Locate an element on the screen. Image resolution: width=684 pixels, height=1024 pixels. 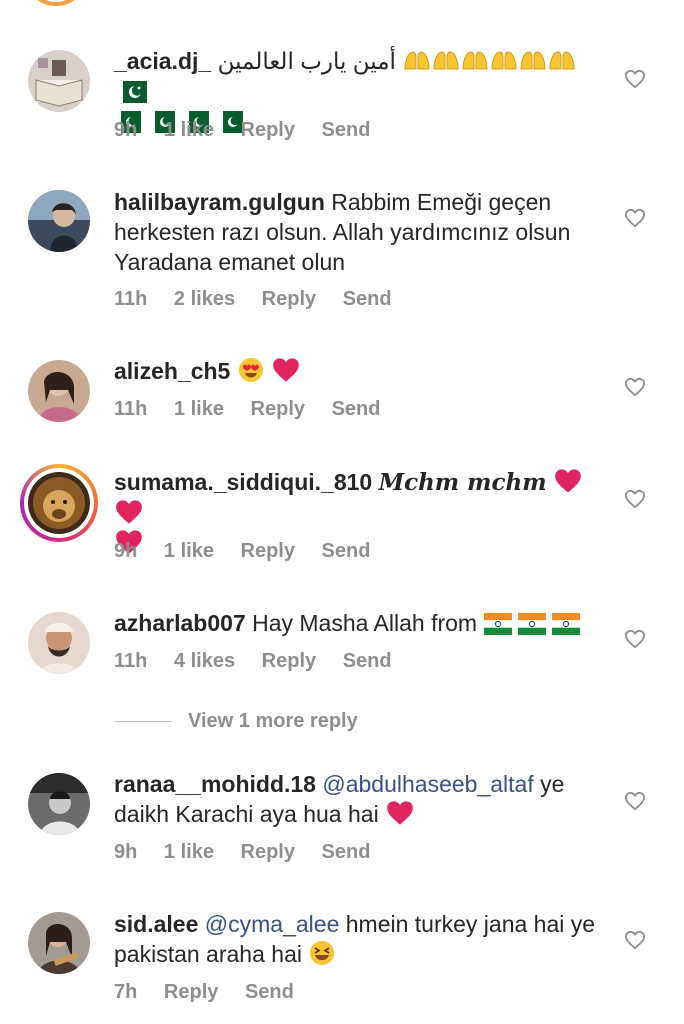
comment-meta: 11h 1 like Reply Send is located at coordinates (257, 409).